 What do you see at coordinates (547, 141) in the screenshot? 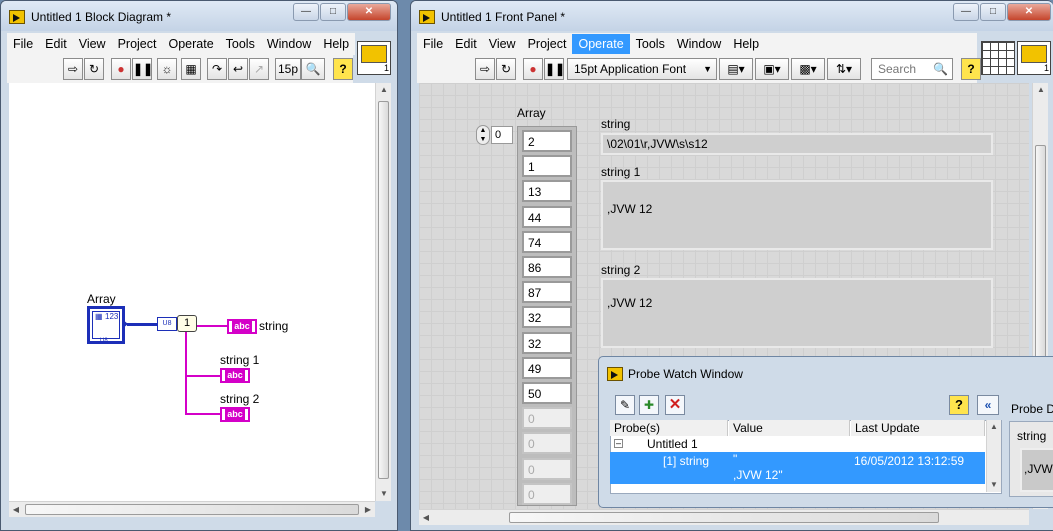
I see `array-element: 2` at bounding box center [547, 141].